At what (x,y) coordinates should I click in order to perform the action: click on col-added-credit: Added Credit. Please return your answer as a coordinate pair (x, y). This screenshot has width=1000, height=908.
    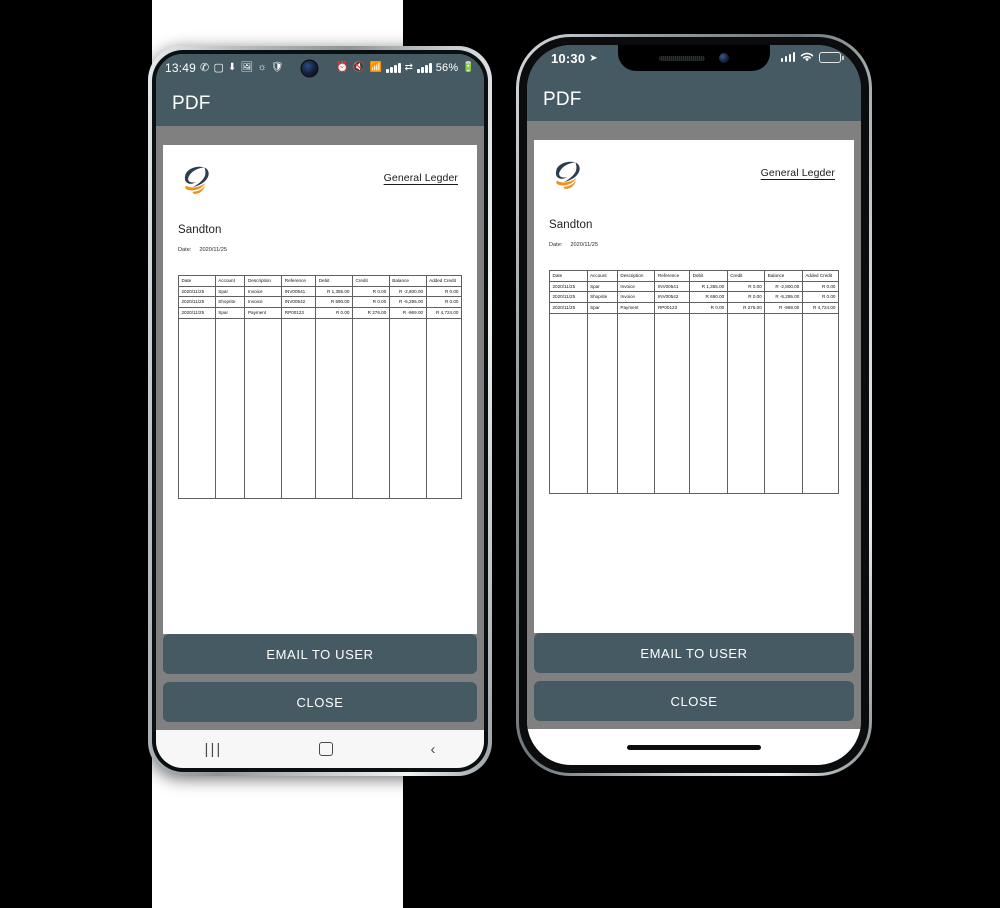
    Looking at the image, I should click on (444, 281).